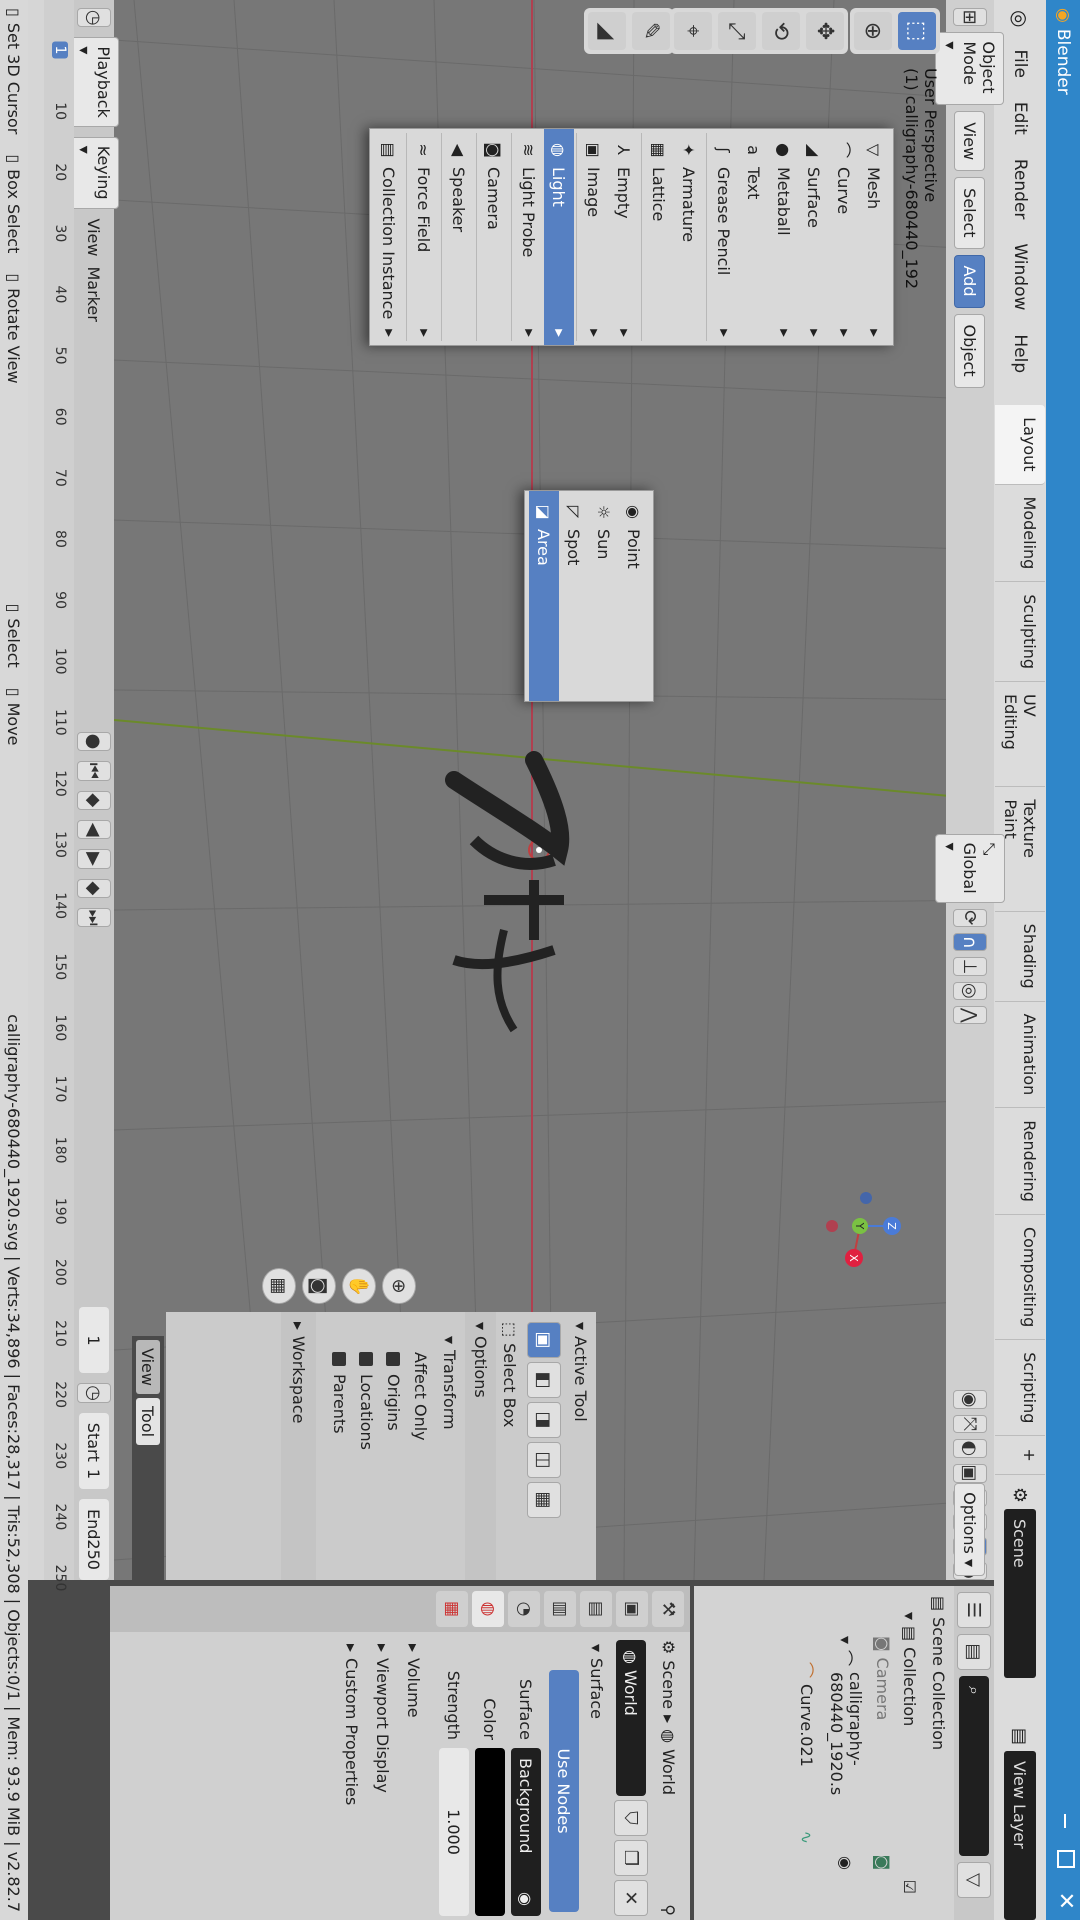  Describe the element at coordinates (351, 1778) in the screenshot. I see `custom-properties-panel: ▸ Custom Properties` at that location.